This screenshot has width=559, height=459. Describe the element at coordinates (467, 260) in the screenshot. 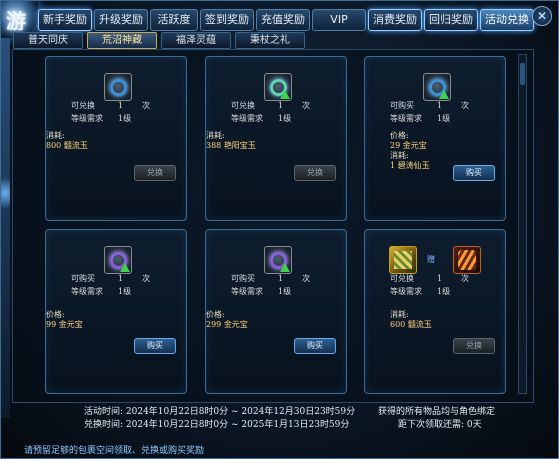

I see `fire-scroll-icon` at that location.